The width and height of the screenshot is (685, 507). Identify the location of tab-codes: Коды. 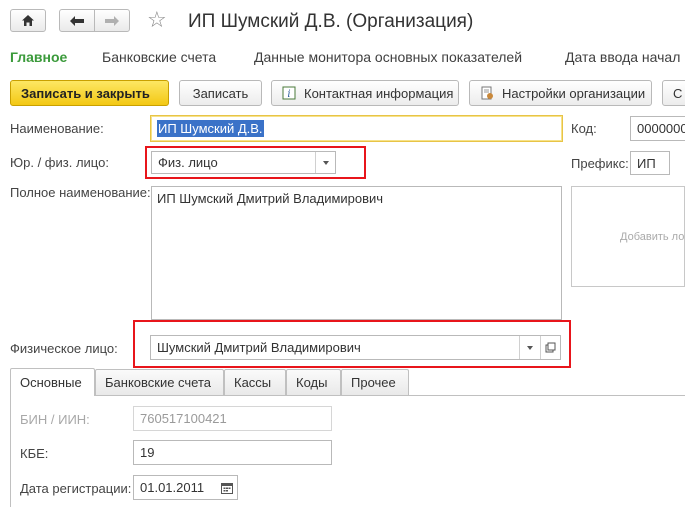
(313, 382).